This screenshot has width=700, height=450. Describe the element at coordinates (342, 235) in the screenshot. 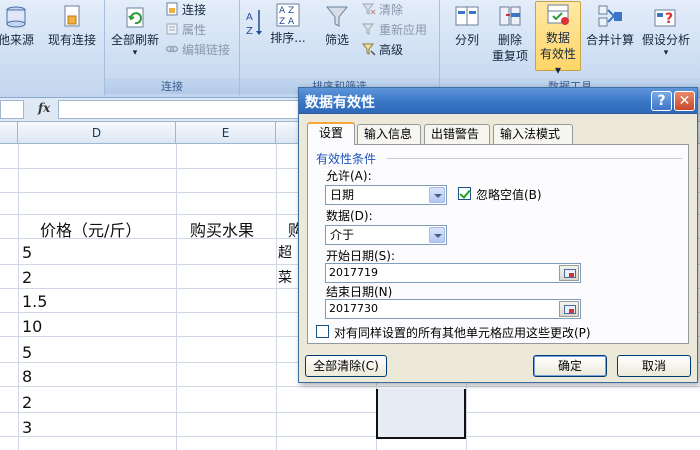

I see `data-value: 介于` at that location.